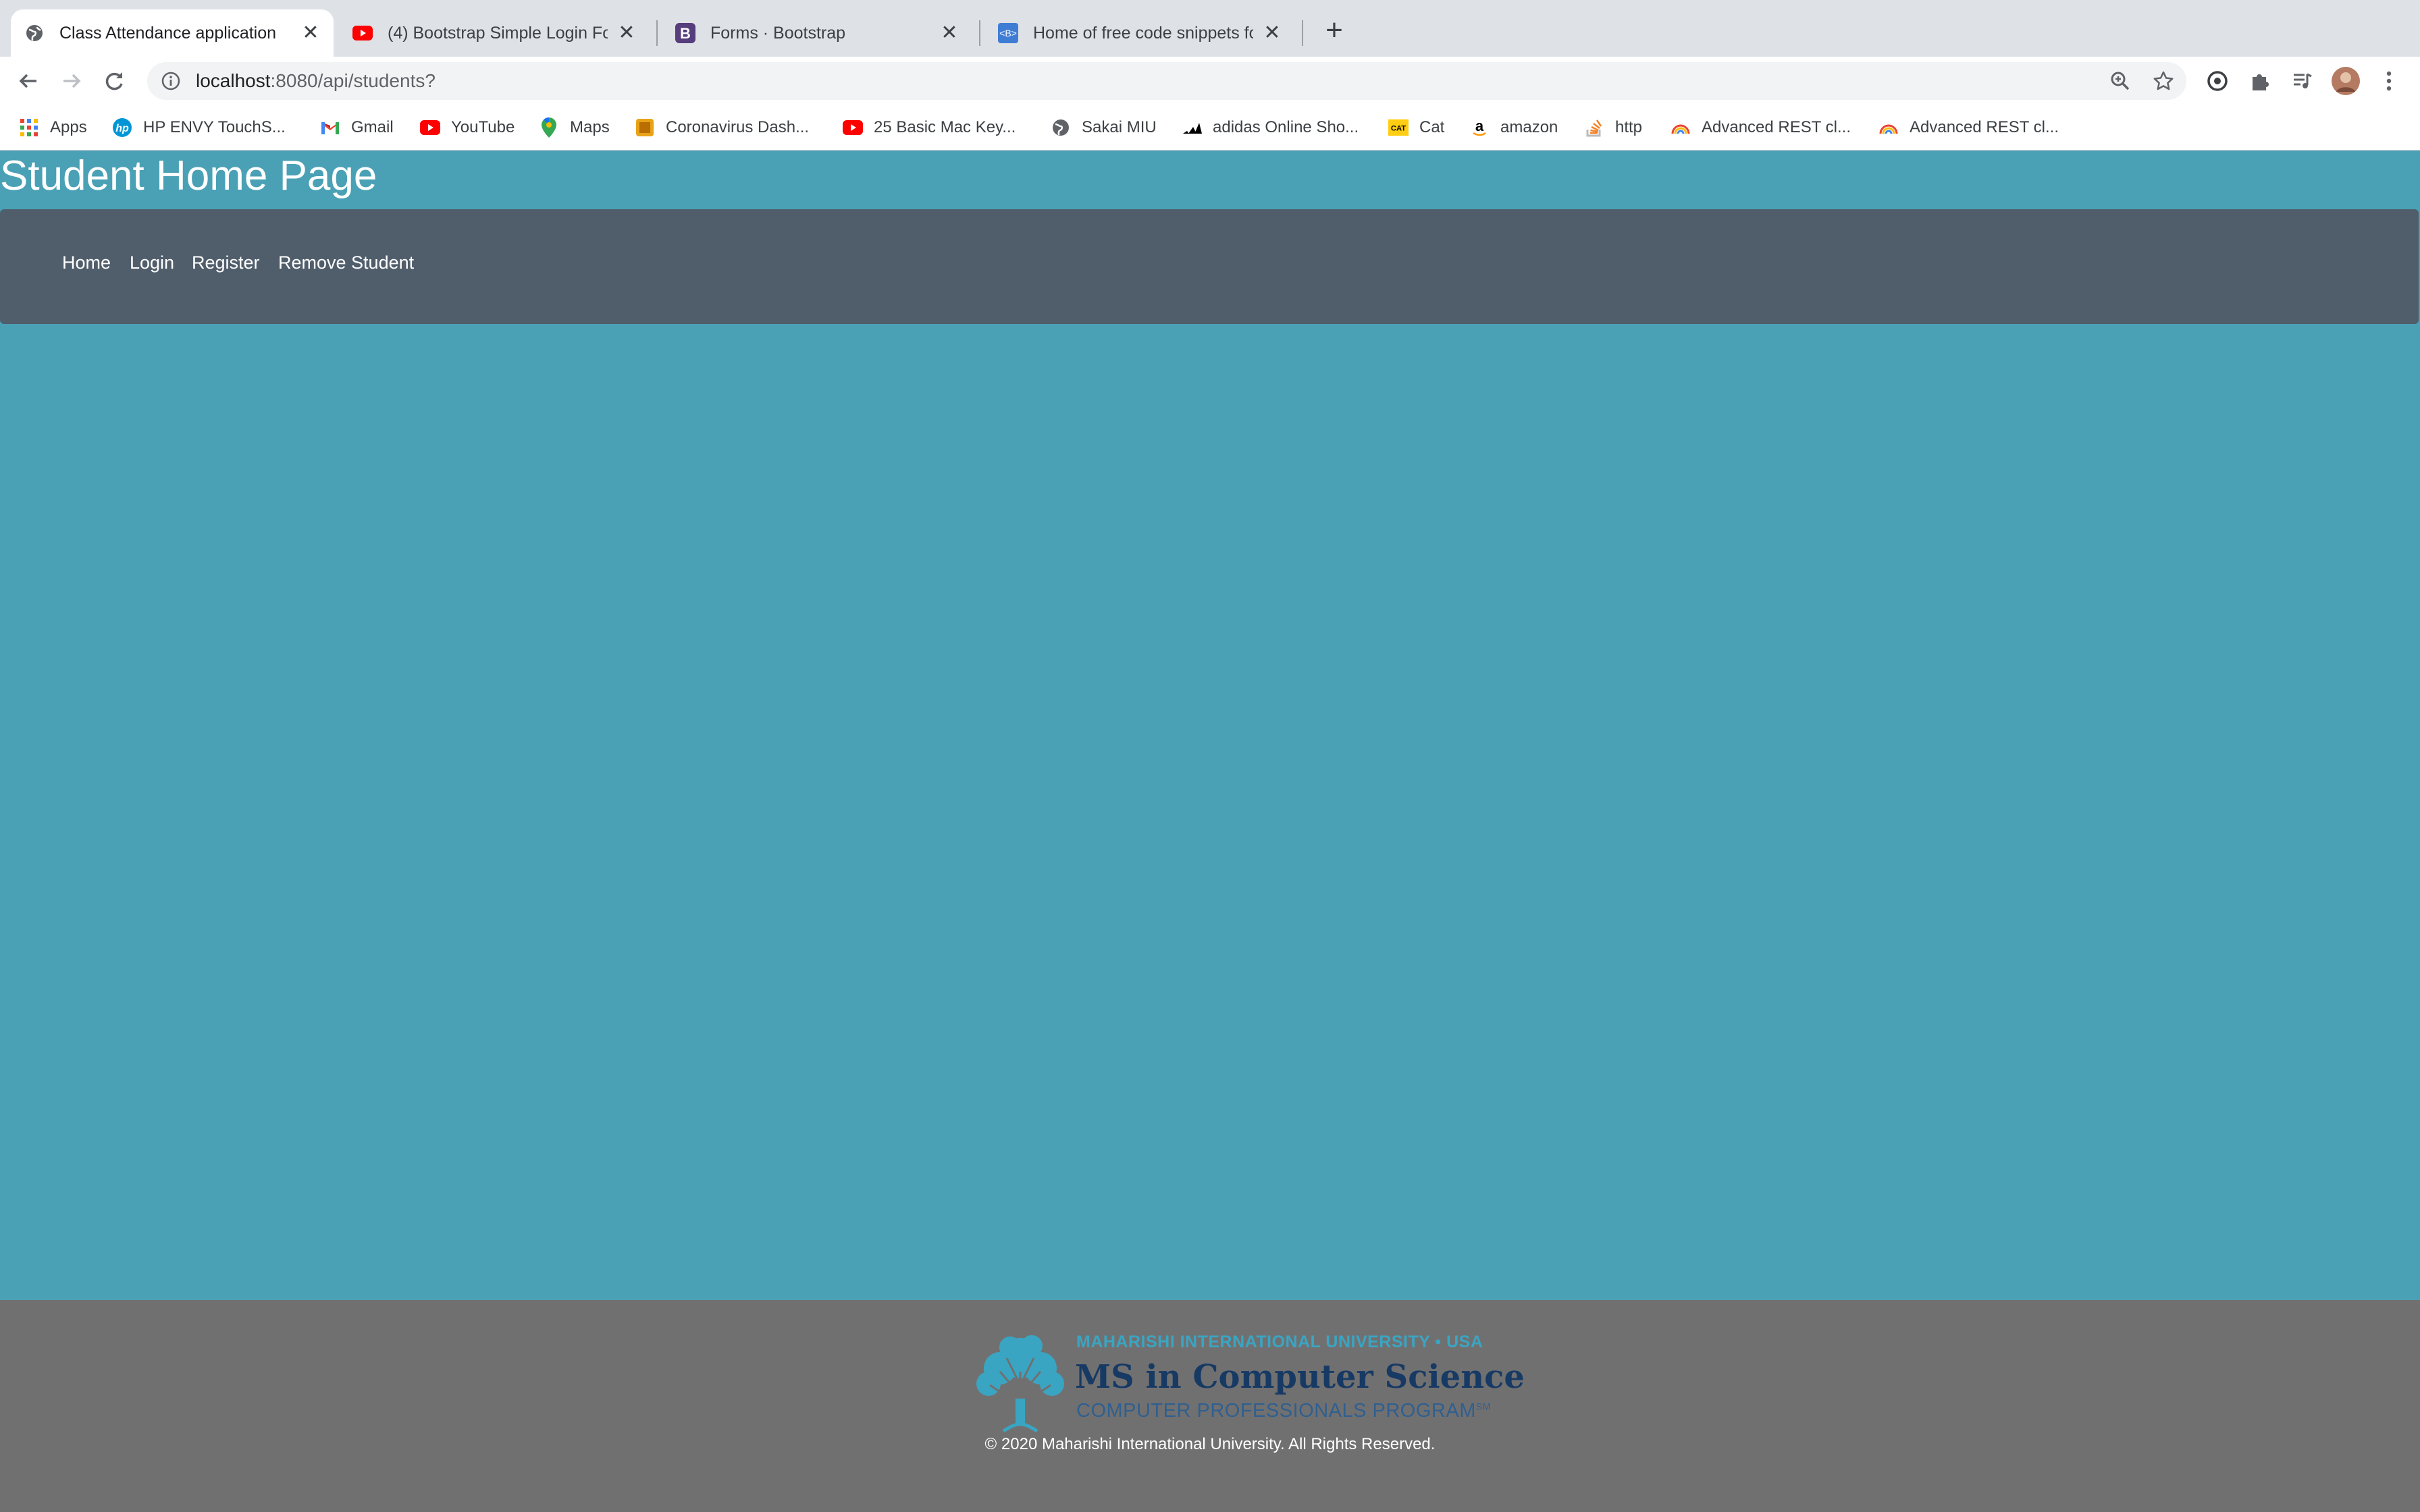 Image resolution: width=2420 pixels, height=1512 pixels. What do you see at coordinates (645, 127) in the screenshot?
I see `coronavirus-icon` at bounding box center [645, 127].